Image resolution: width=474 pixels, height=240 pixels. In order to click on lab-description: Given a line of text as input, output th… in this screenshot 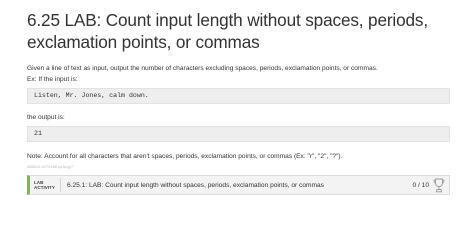, I will do `click(202, 68)`.